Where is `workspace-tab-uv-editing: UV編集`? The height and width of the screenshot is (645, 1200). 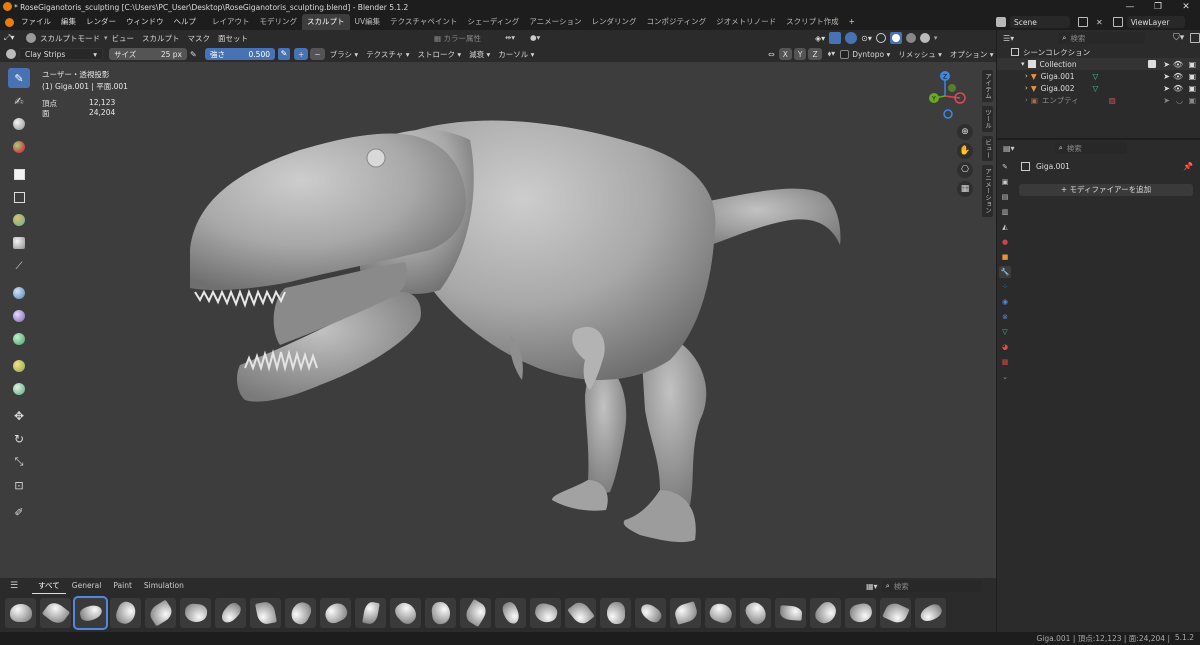 workspace-tab-uv-editing: UV編集 is located at coordinates (368, 22).